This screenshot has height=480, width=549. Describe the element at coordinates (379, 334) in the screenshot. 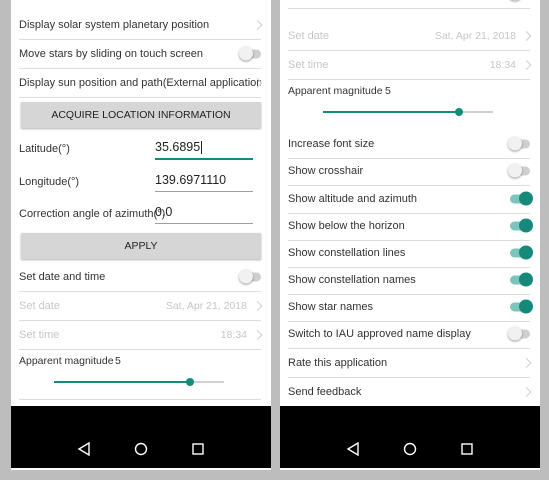

I see `setting-label: Switch to IAU approved name display` at that location.